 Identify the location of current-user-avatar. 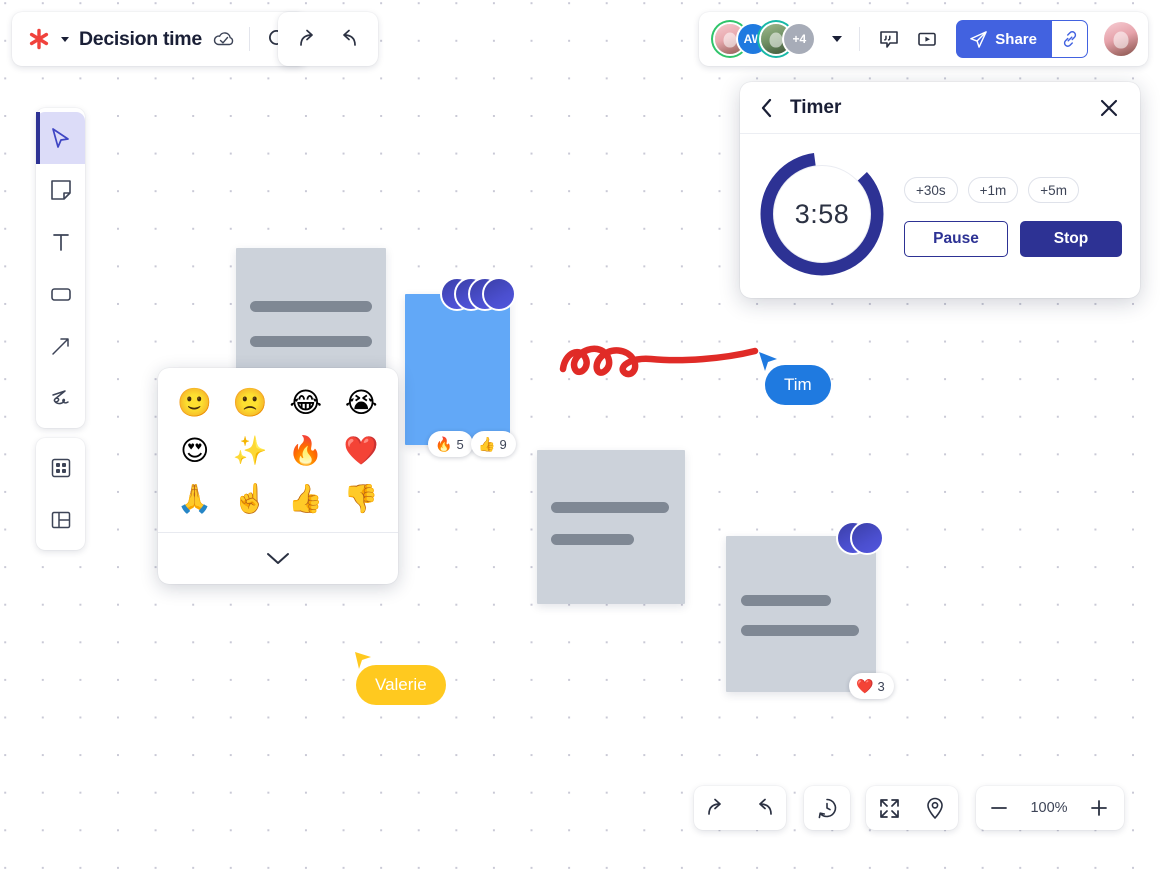
(1121, 39).